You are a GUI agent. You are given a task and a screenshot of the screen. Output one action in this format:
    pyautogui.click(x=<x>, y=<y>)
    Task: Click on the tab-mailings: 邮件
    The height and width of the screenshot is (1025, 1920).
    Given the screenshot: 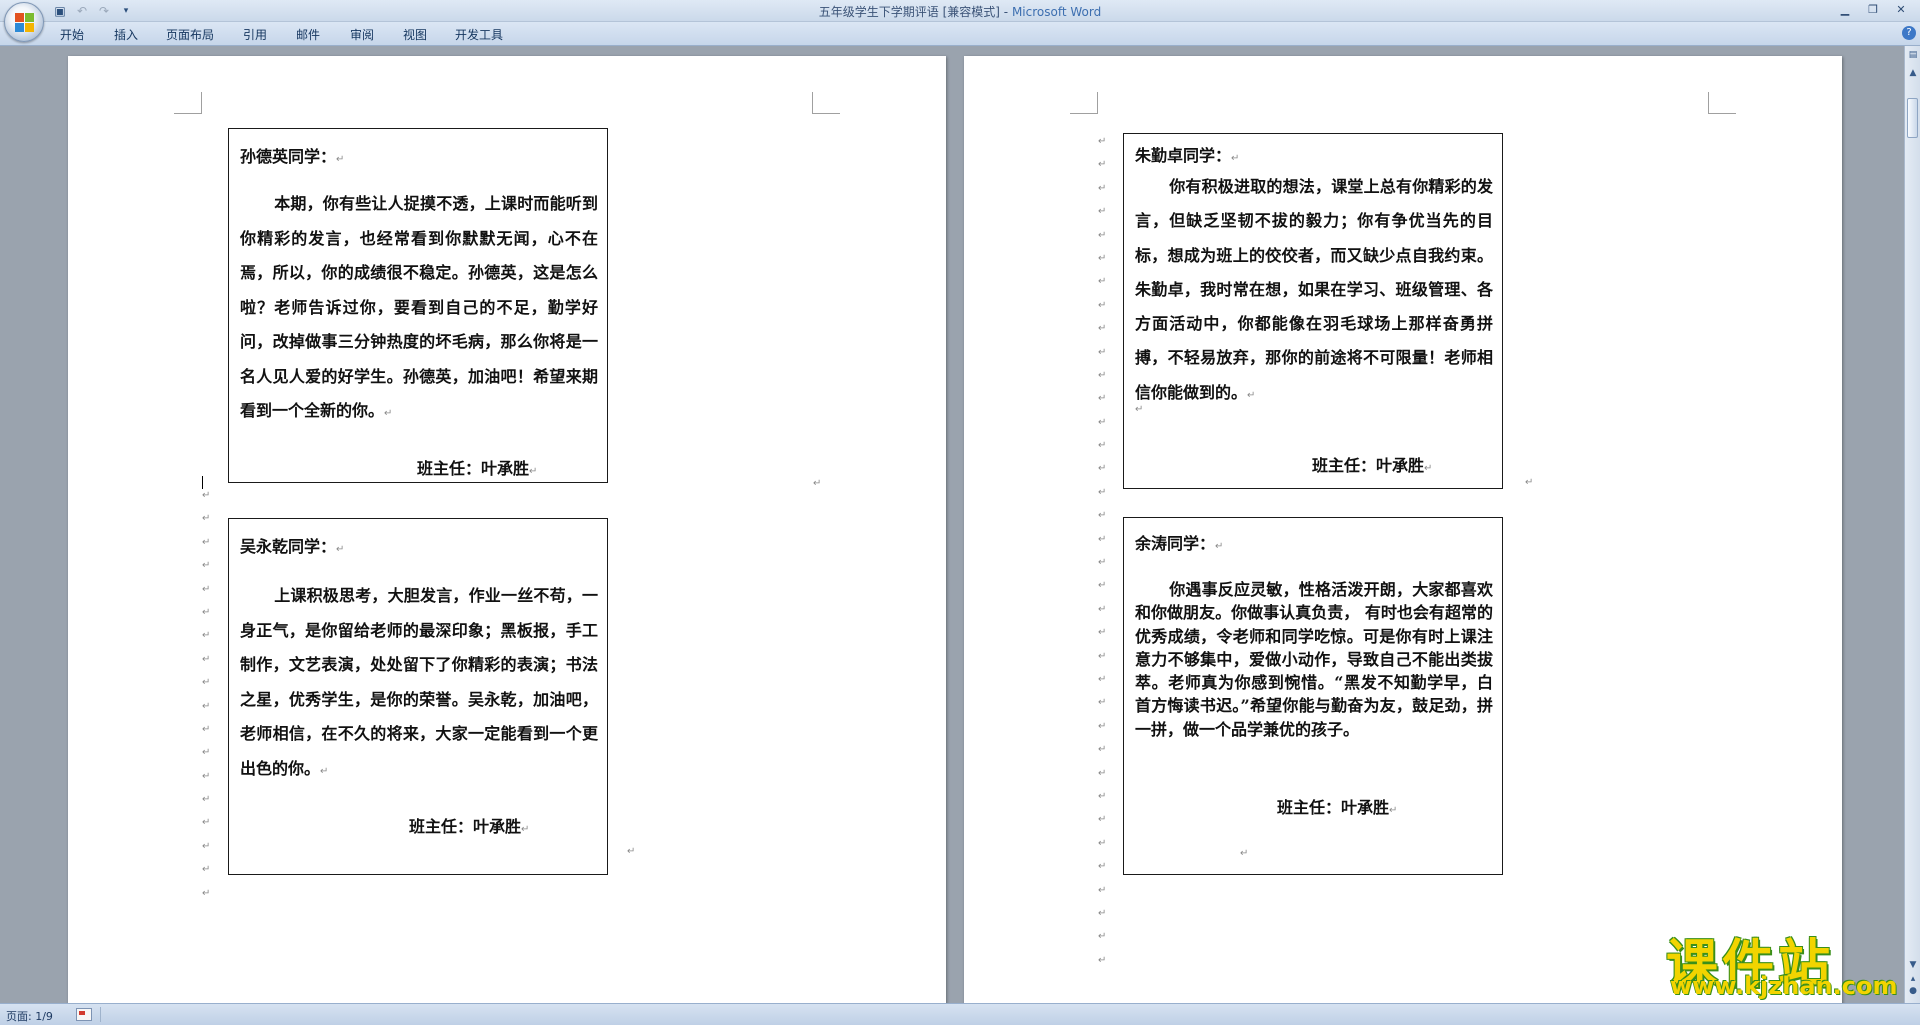 What is the action you would take?
    pyautogui.click(x=308, y=34)
    